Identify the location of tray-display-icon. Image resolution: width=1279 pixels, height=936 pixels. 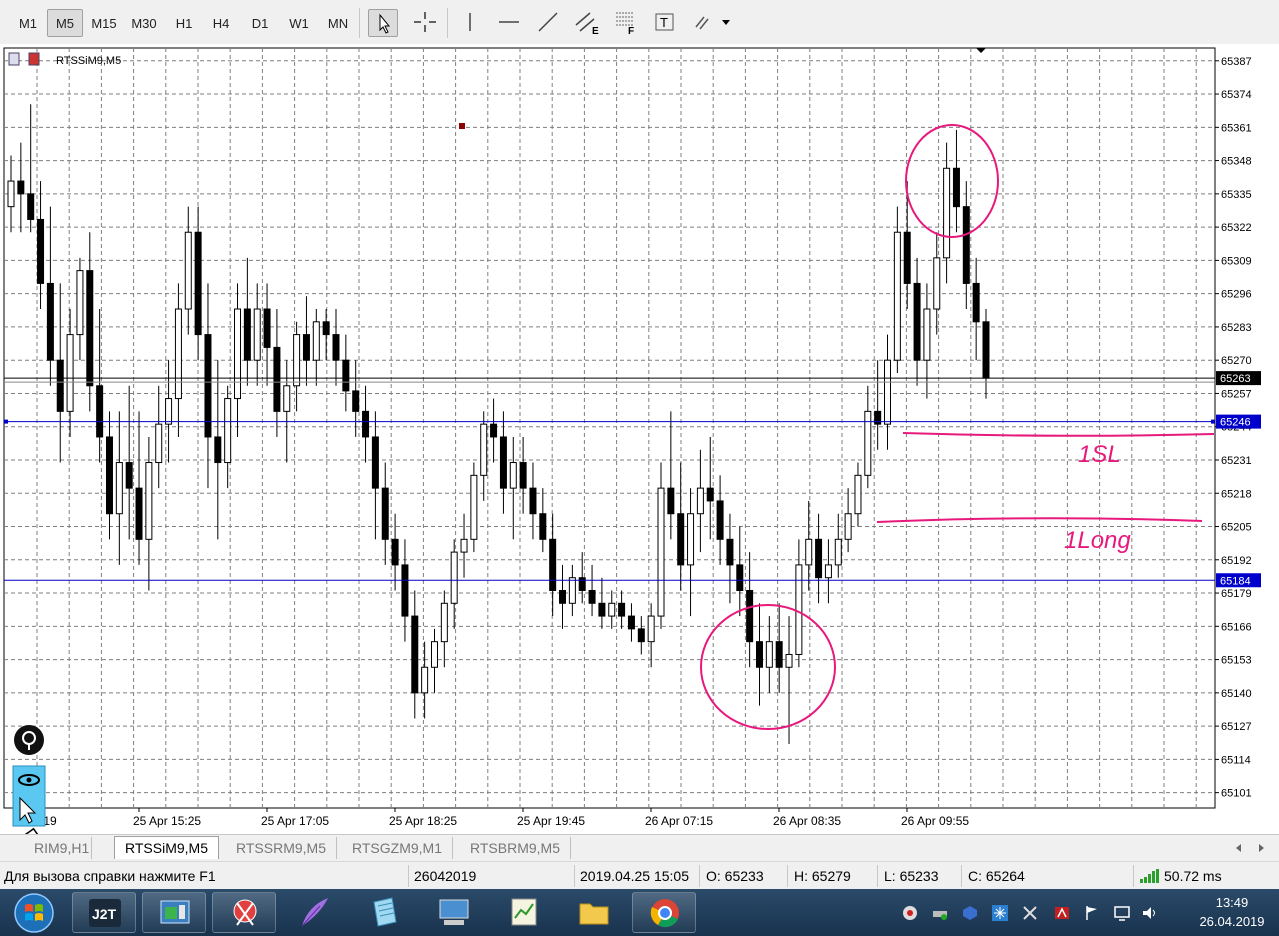
(1122, 913).